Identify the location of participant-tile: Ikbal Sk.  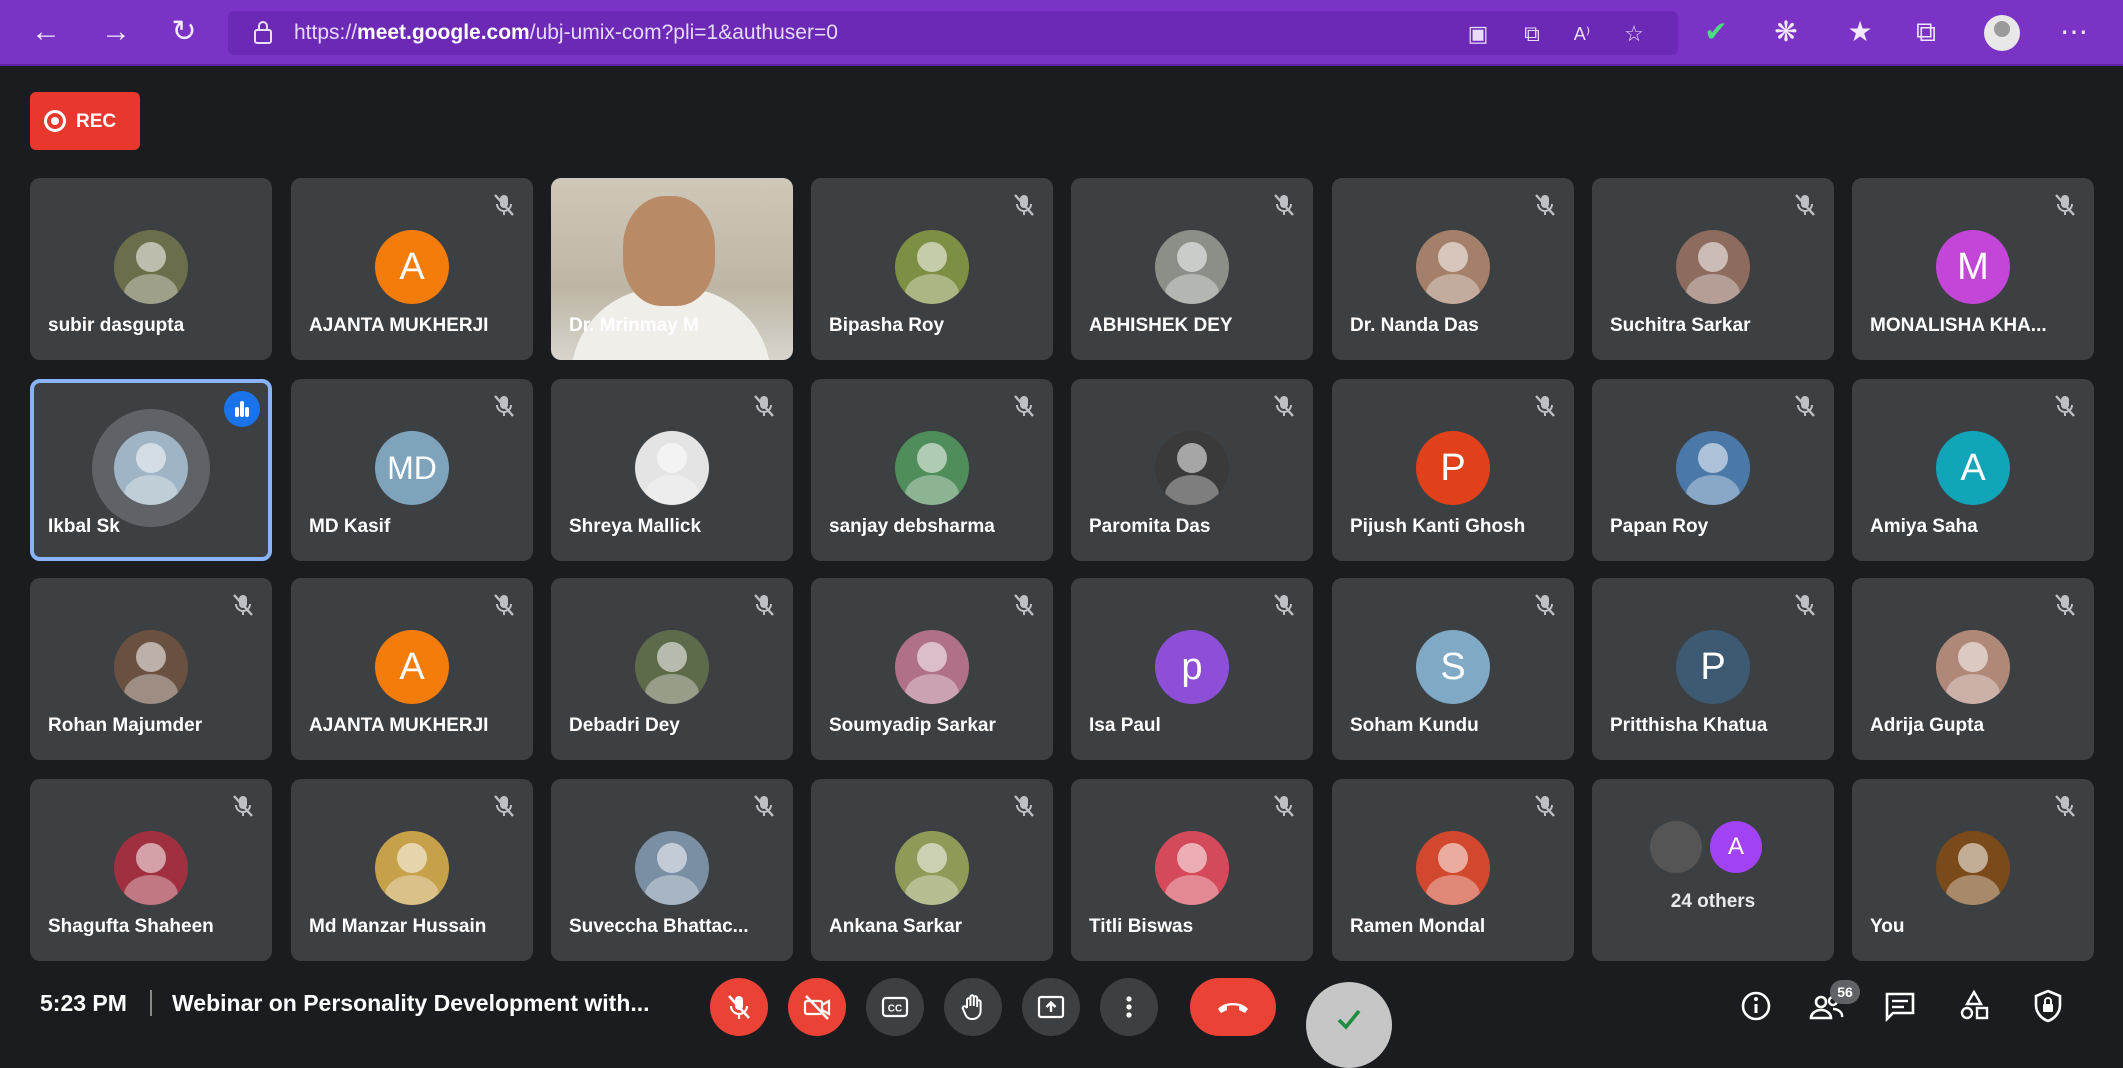
(151, 470).